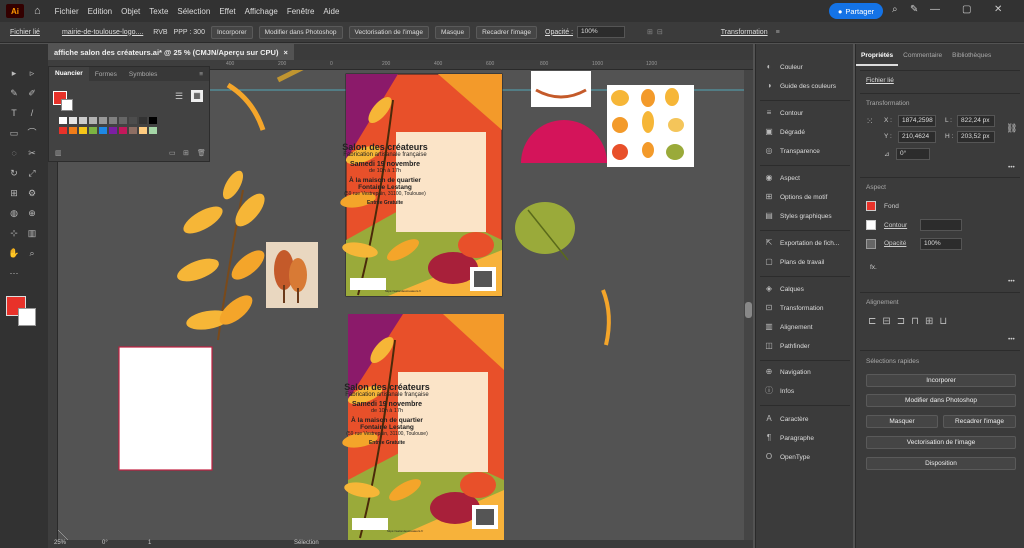 Image resolution: width=1024 pixels, height=548 pixels. I want to click on close-icon: ✕, so click(998, 9).